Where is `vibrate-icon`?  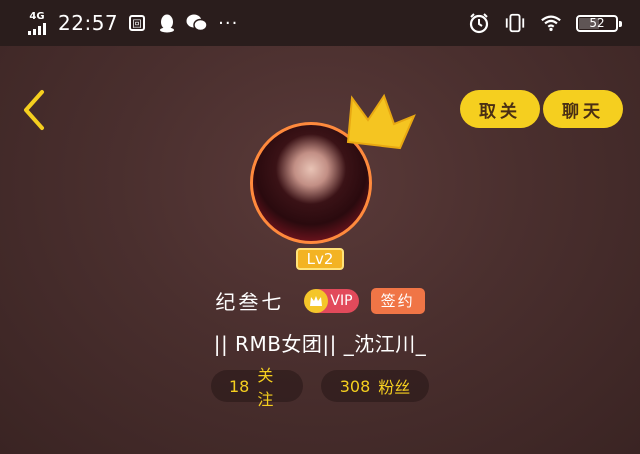
vibrate-icon is located at coordinates (515, 23).